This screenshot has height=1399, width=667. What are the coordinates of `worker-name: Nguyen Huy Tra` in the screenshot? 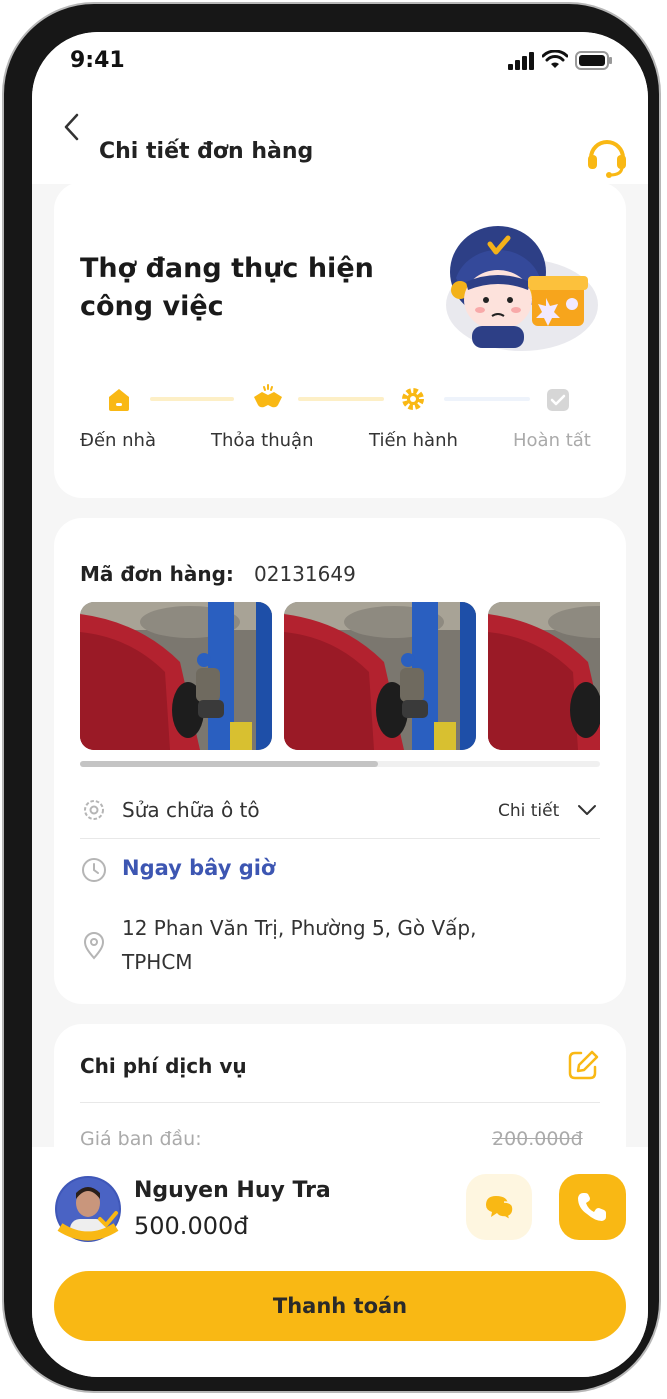 It's located at (232, 1190).